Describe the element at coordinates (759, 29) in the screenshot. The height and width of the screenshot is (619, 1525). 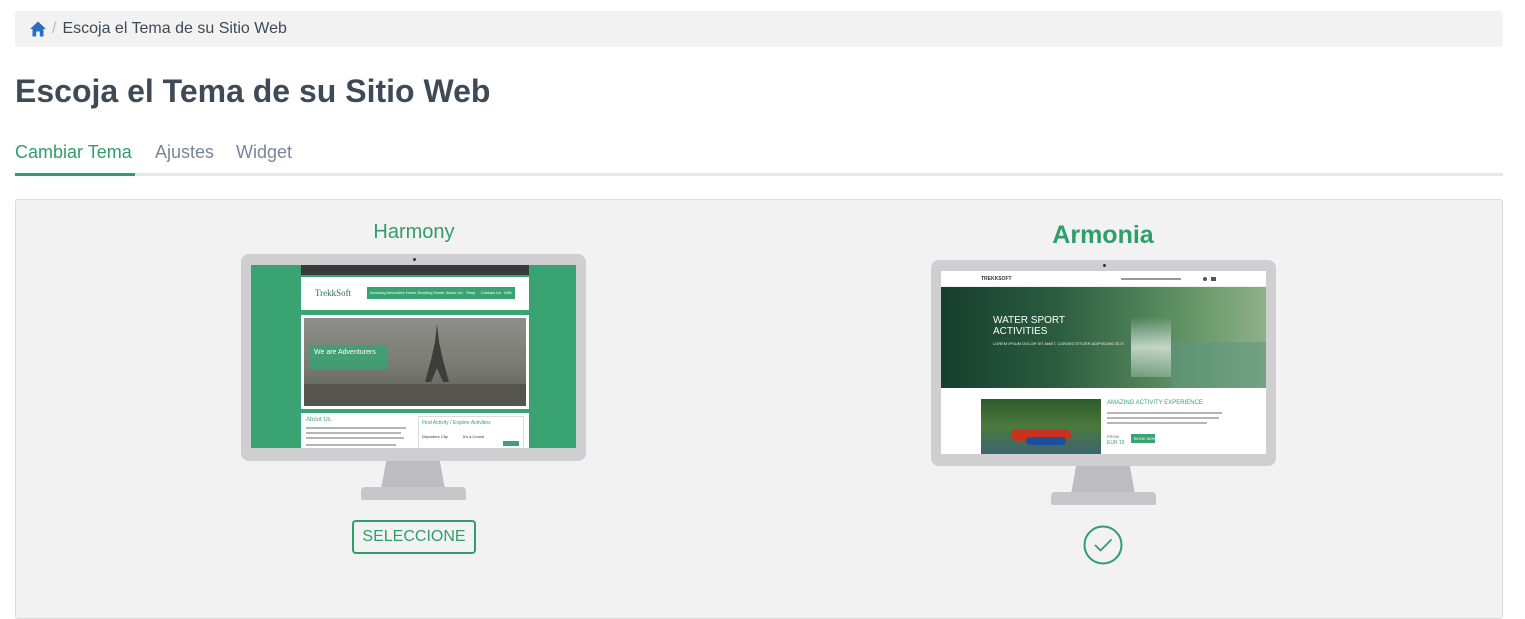
I see `breadcrumb: / Escoja el Tema de su Sitio Web` at that location.